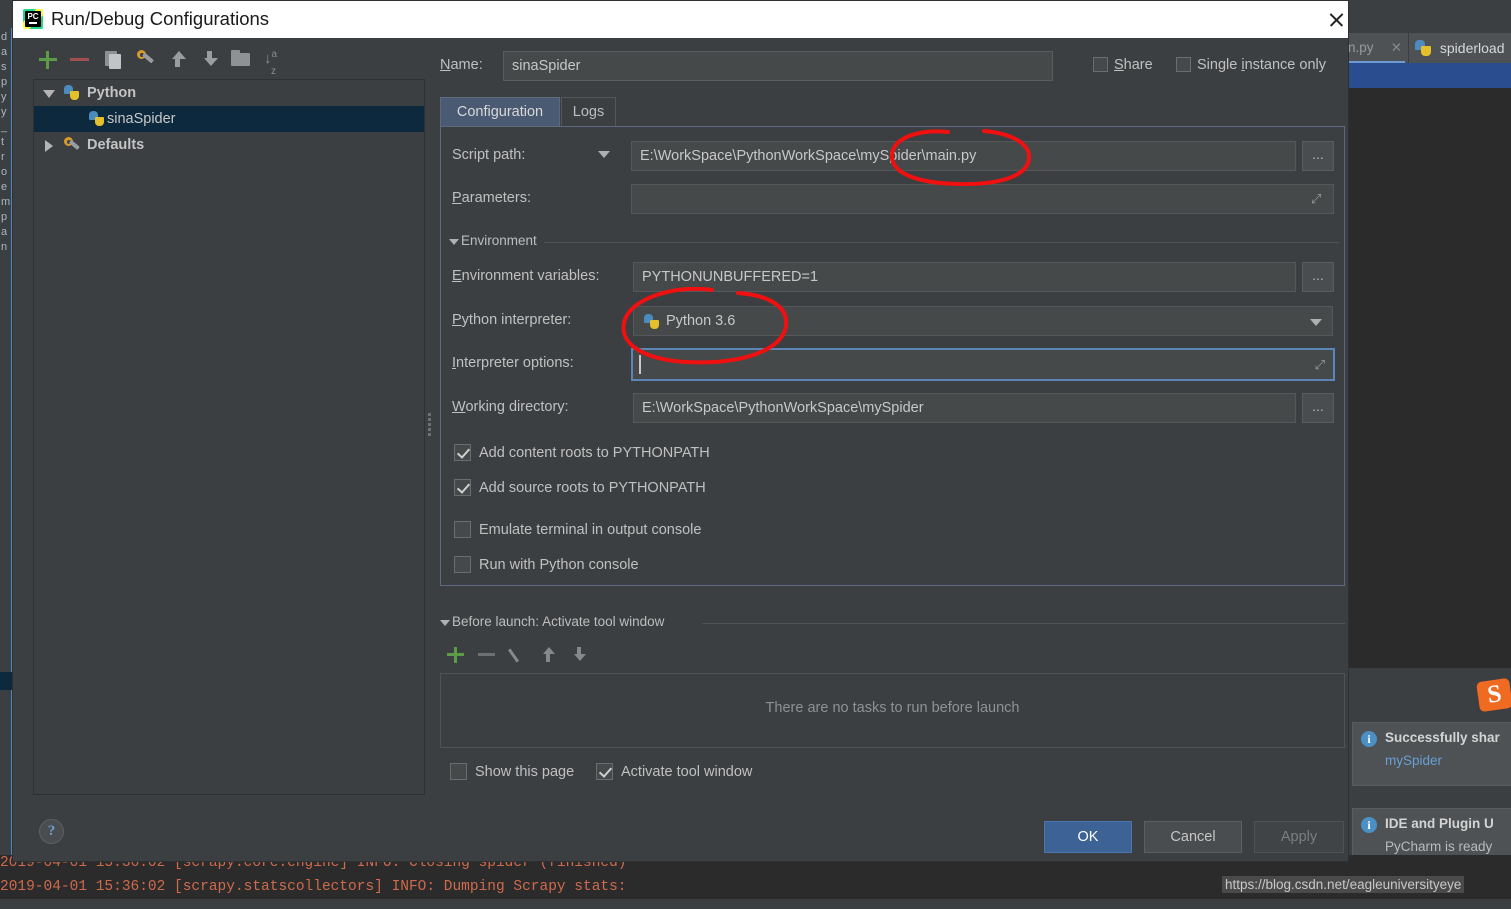 The image size is (1511, 909). I want to click on single-instance-checkbox: Single instance only, so click(1251, 65).